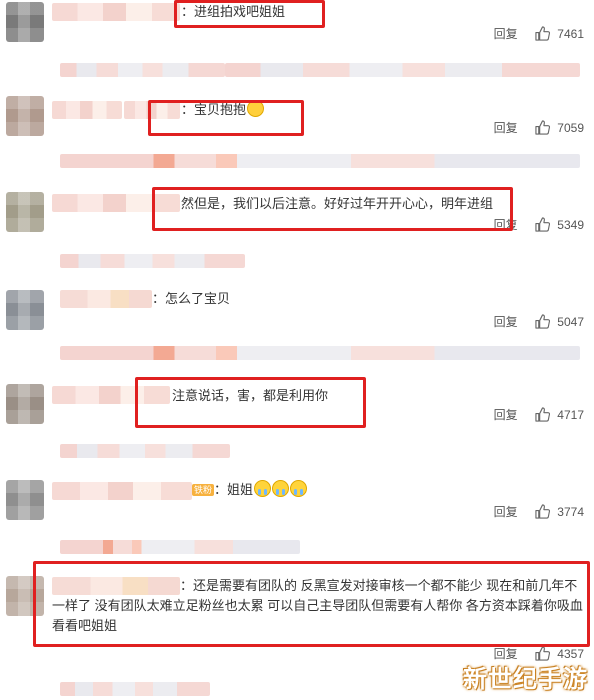  What do you see at coordinates (570, 128) in the screenshot?
I see `like-count: 7059` at bounding box center [570, 128].